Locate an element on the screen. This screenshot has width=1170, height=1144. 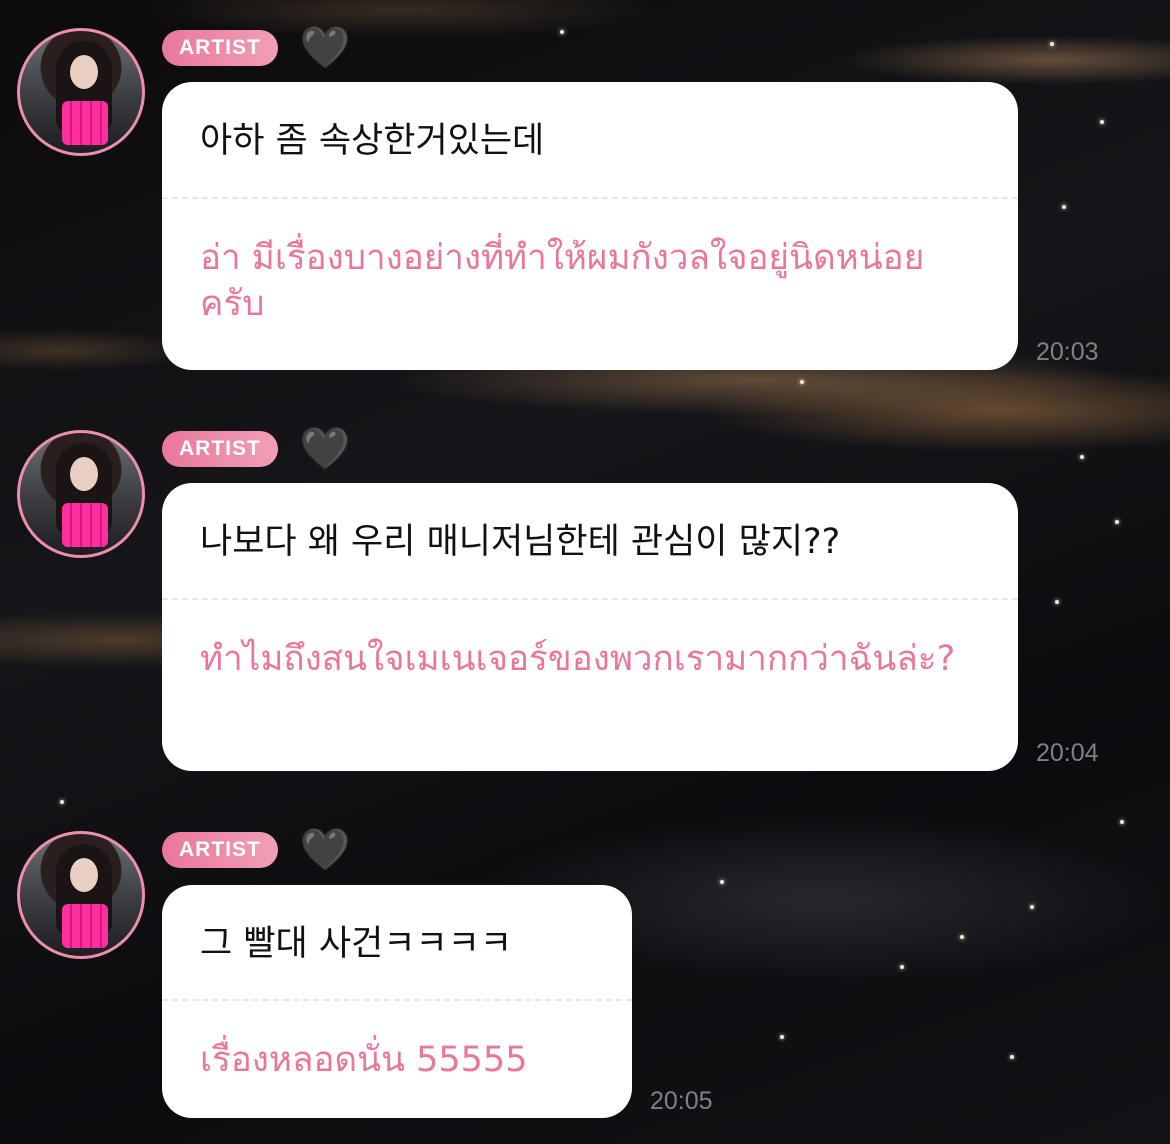
original-text: 아하 좀 속상한거있는데 is located at coordinates (372, 141).